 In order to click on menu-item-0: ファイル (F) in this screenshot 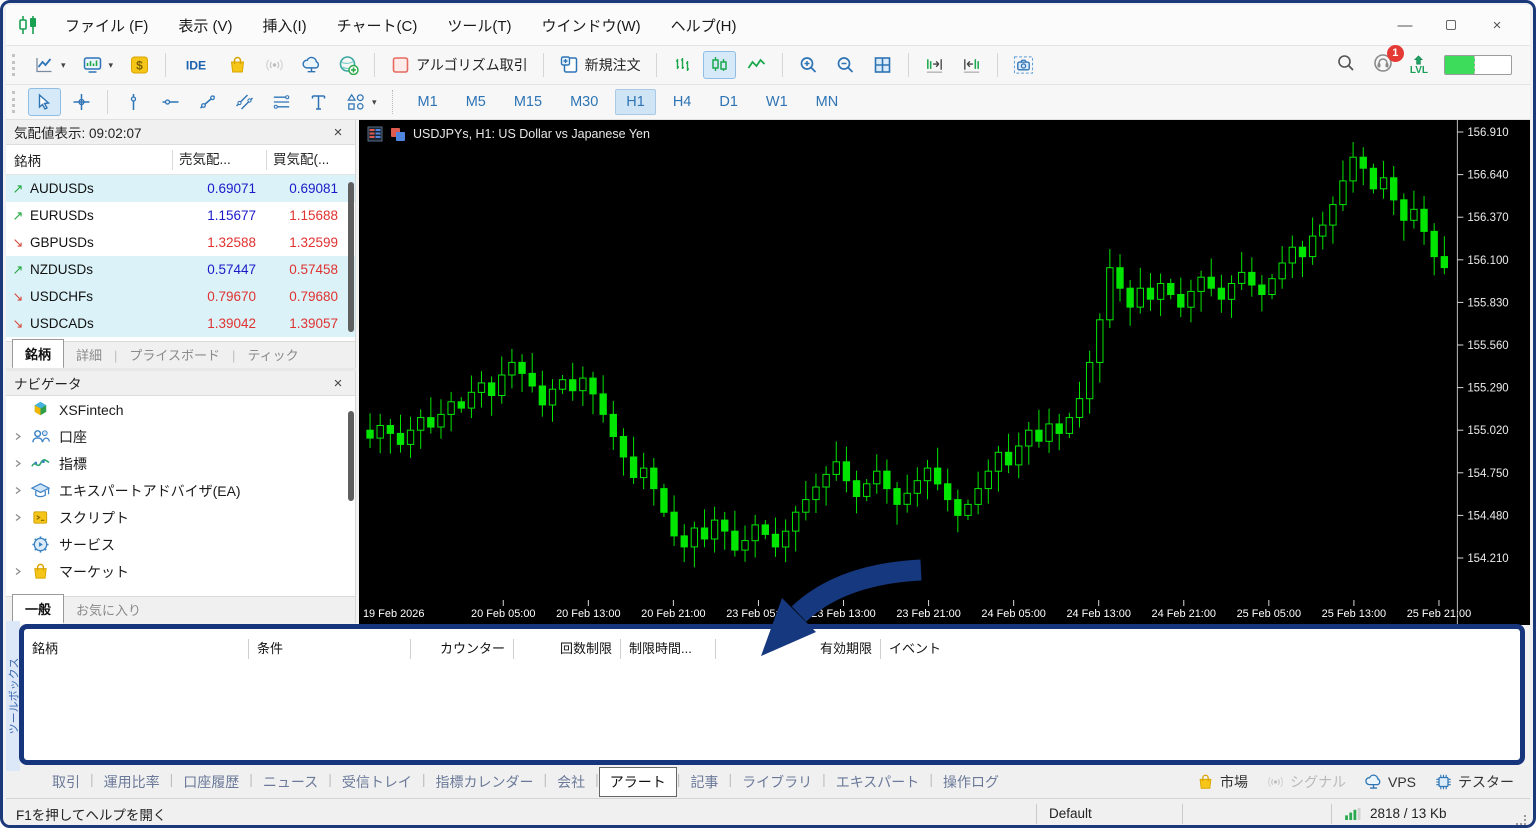, I will do `click(106, 25)`.